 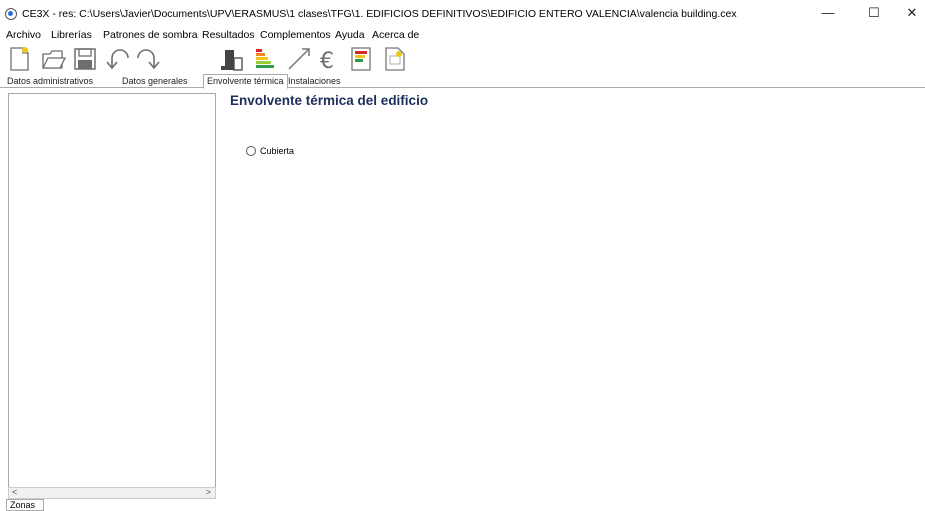 What do you see at coordinates (295, 35) in the screenshot?
I see `menu-complementos: Complementos` at bounding box center [295, 35].